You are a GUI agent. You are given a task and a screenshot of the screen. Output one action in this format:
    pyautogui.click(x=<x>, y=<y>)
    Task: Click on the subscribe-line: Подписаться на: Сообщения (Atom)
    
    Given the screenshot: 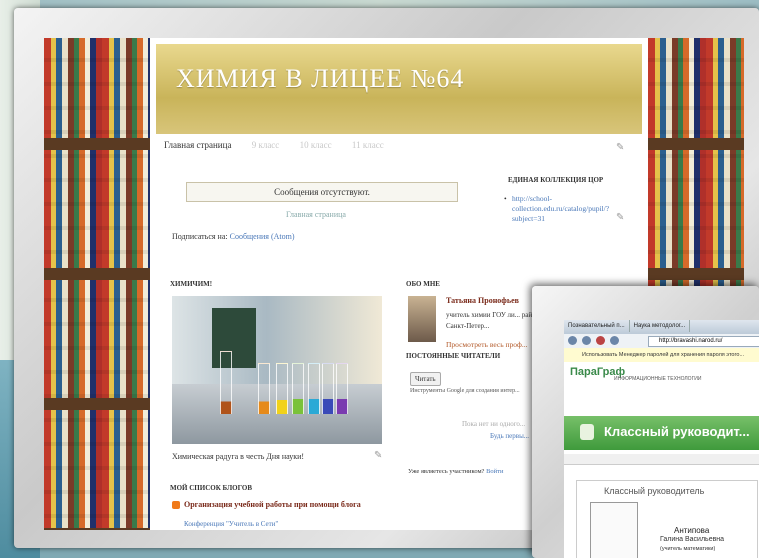 What is the action you would take?
    pyautogui.click(x=233, y=236)
    